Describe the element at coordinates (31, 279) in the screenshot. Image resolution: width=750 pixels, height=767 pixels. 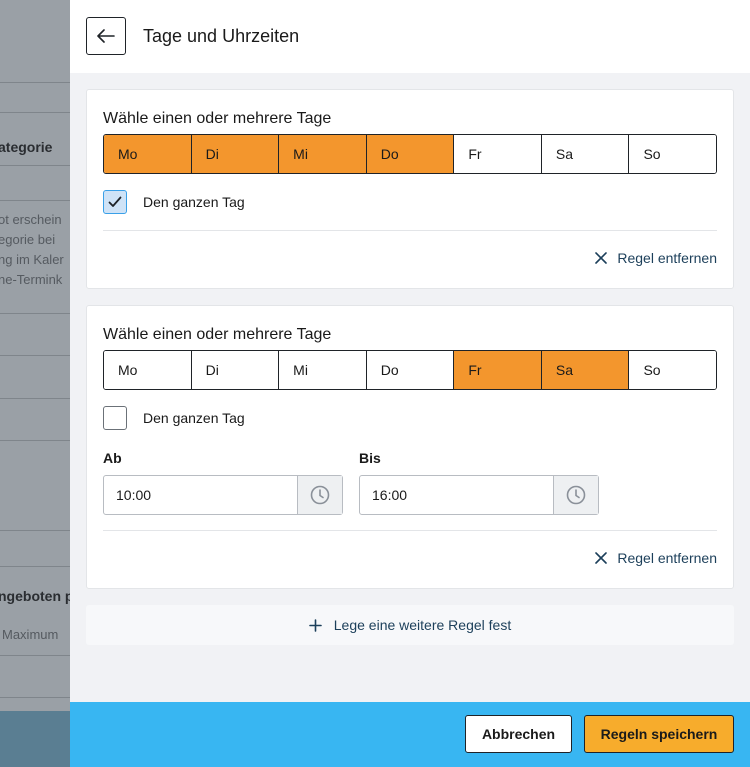
I see `bg-text: ne-Termink` at that location.